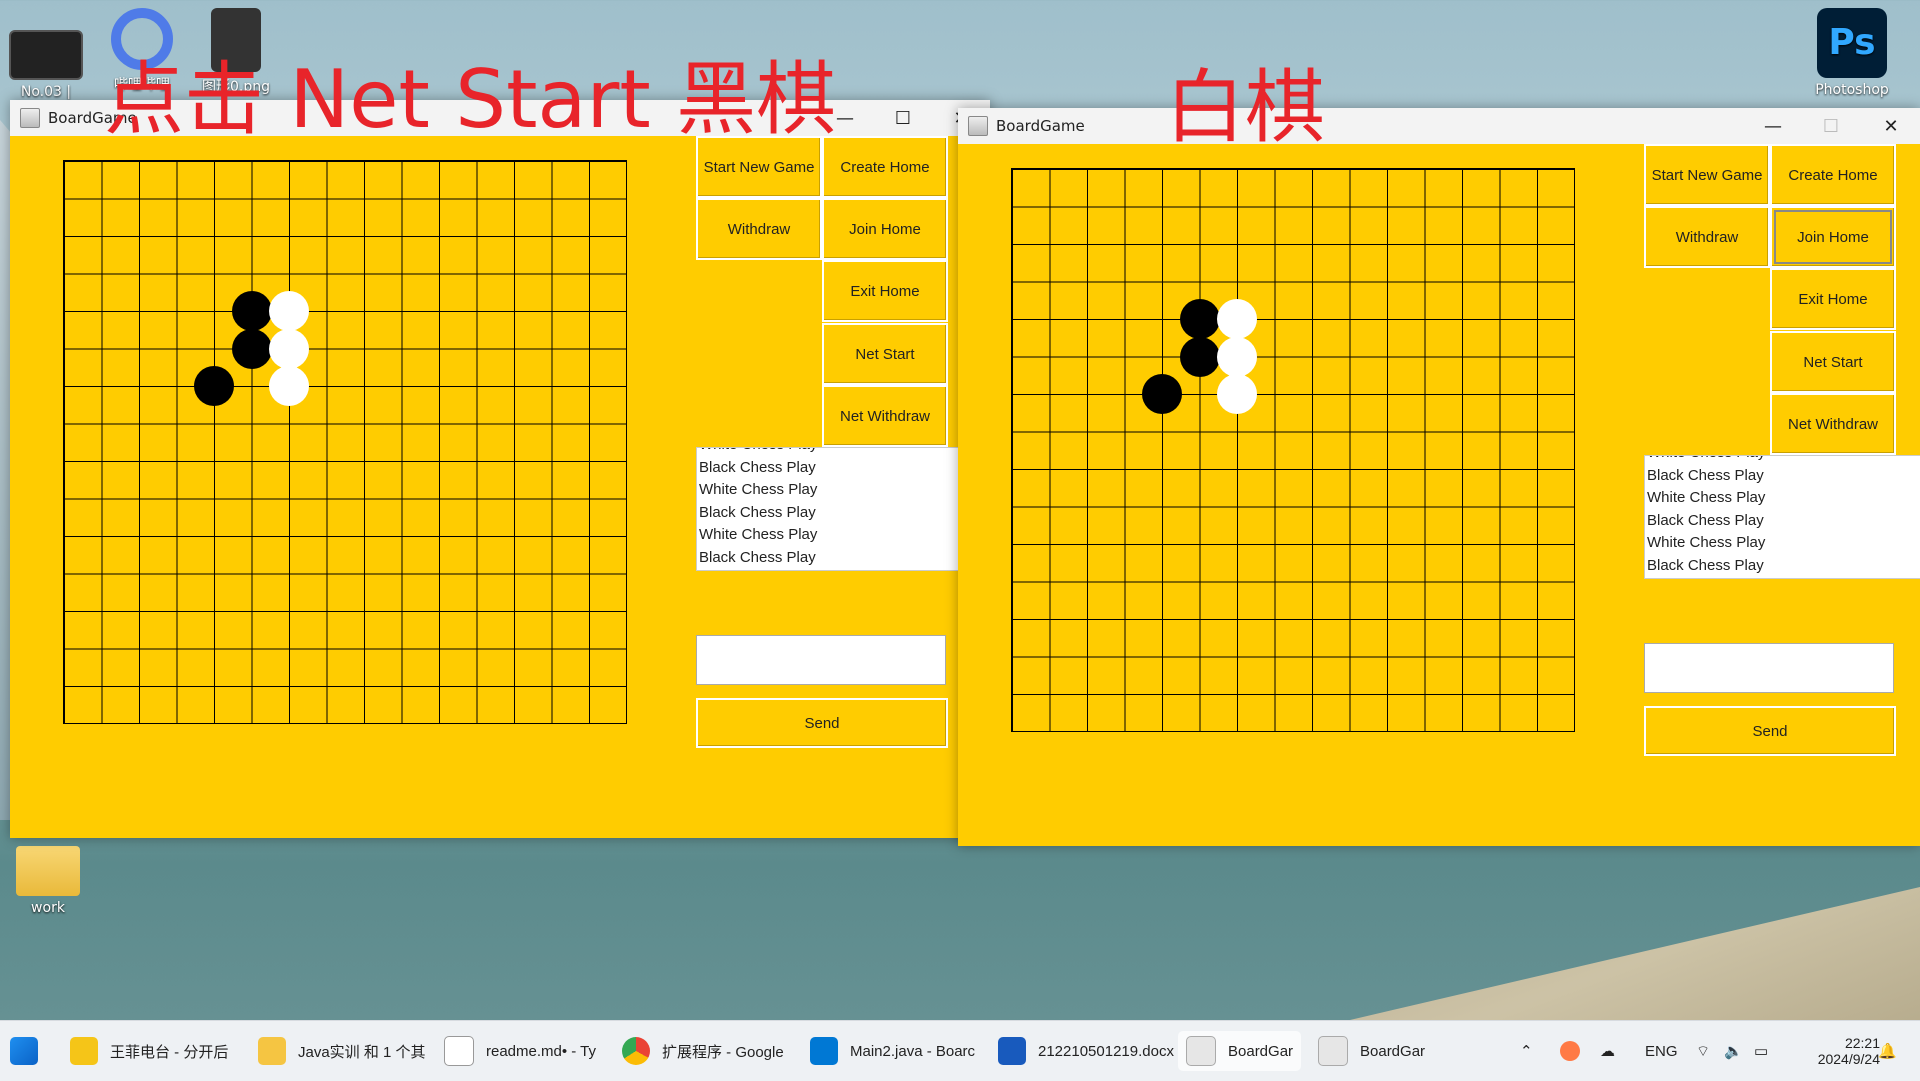 This screenshot has height=1081, width=1920. What do you see at coordinates (636, 1051) in the screenshot?
I see `chrome-icon` at bounding box center [636, 1051].